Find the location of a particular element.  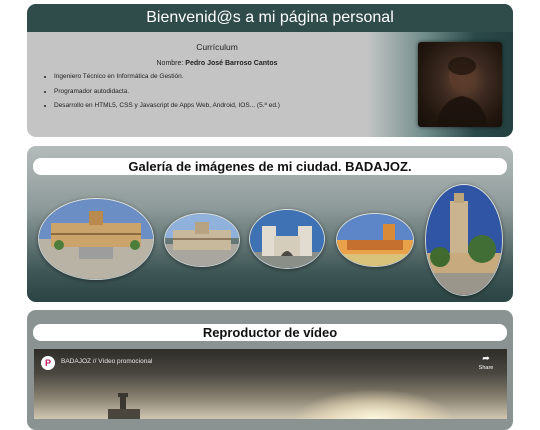

gallery-photo-tower is located at coordinates (464, 240).